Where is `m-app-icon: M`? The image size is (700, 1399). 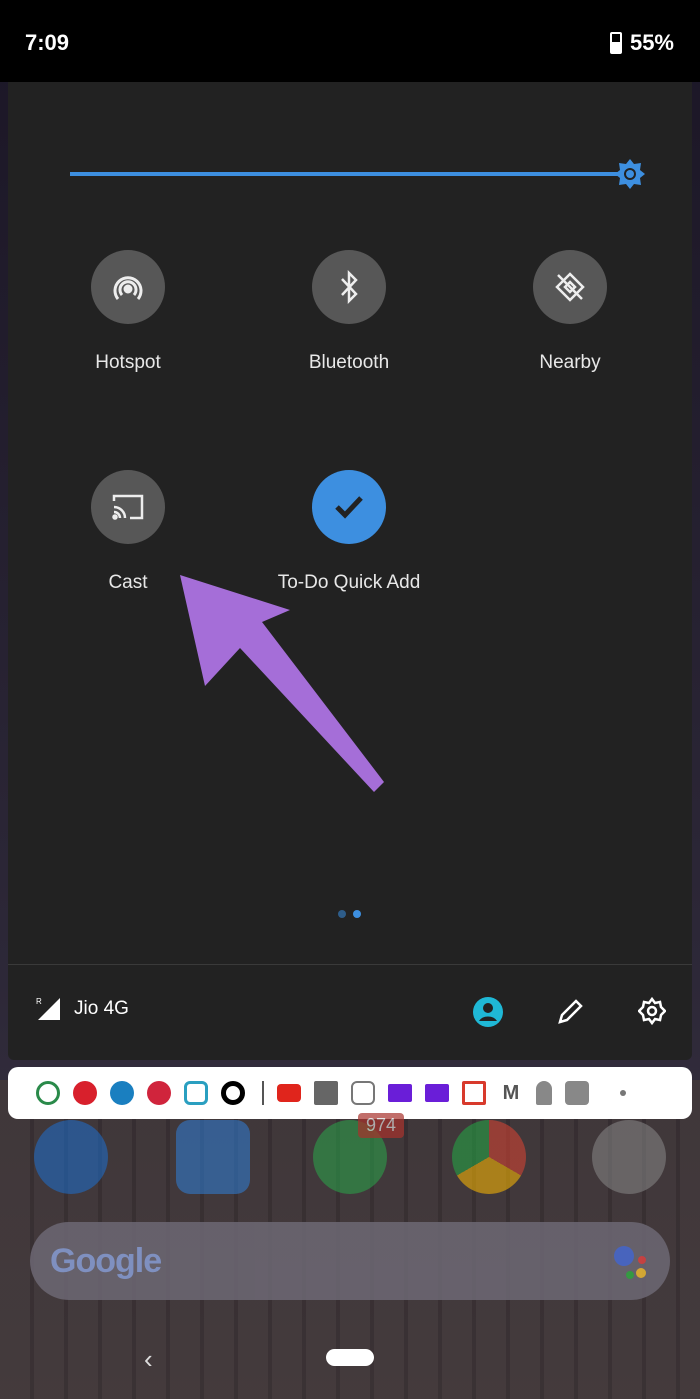
m-app-icon: M is located at coordinates (511, 1093).